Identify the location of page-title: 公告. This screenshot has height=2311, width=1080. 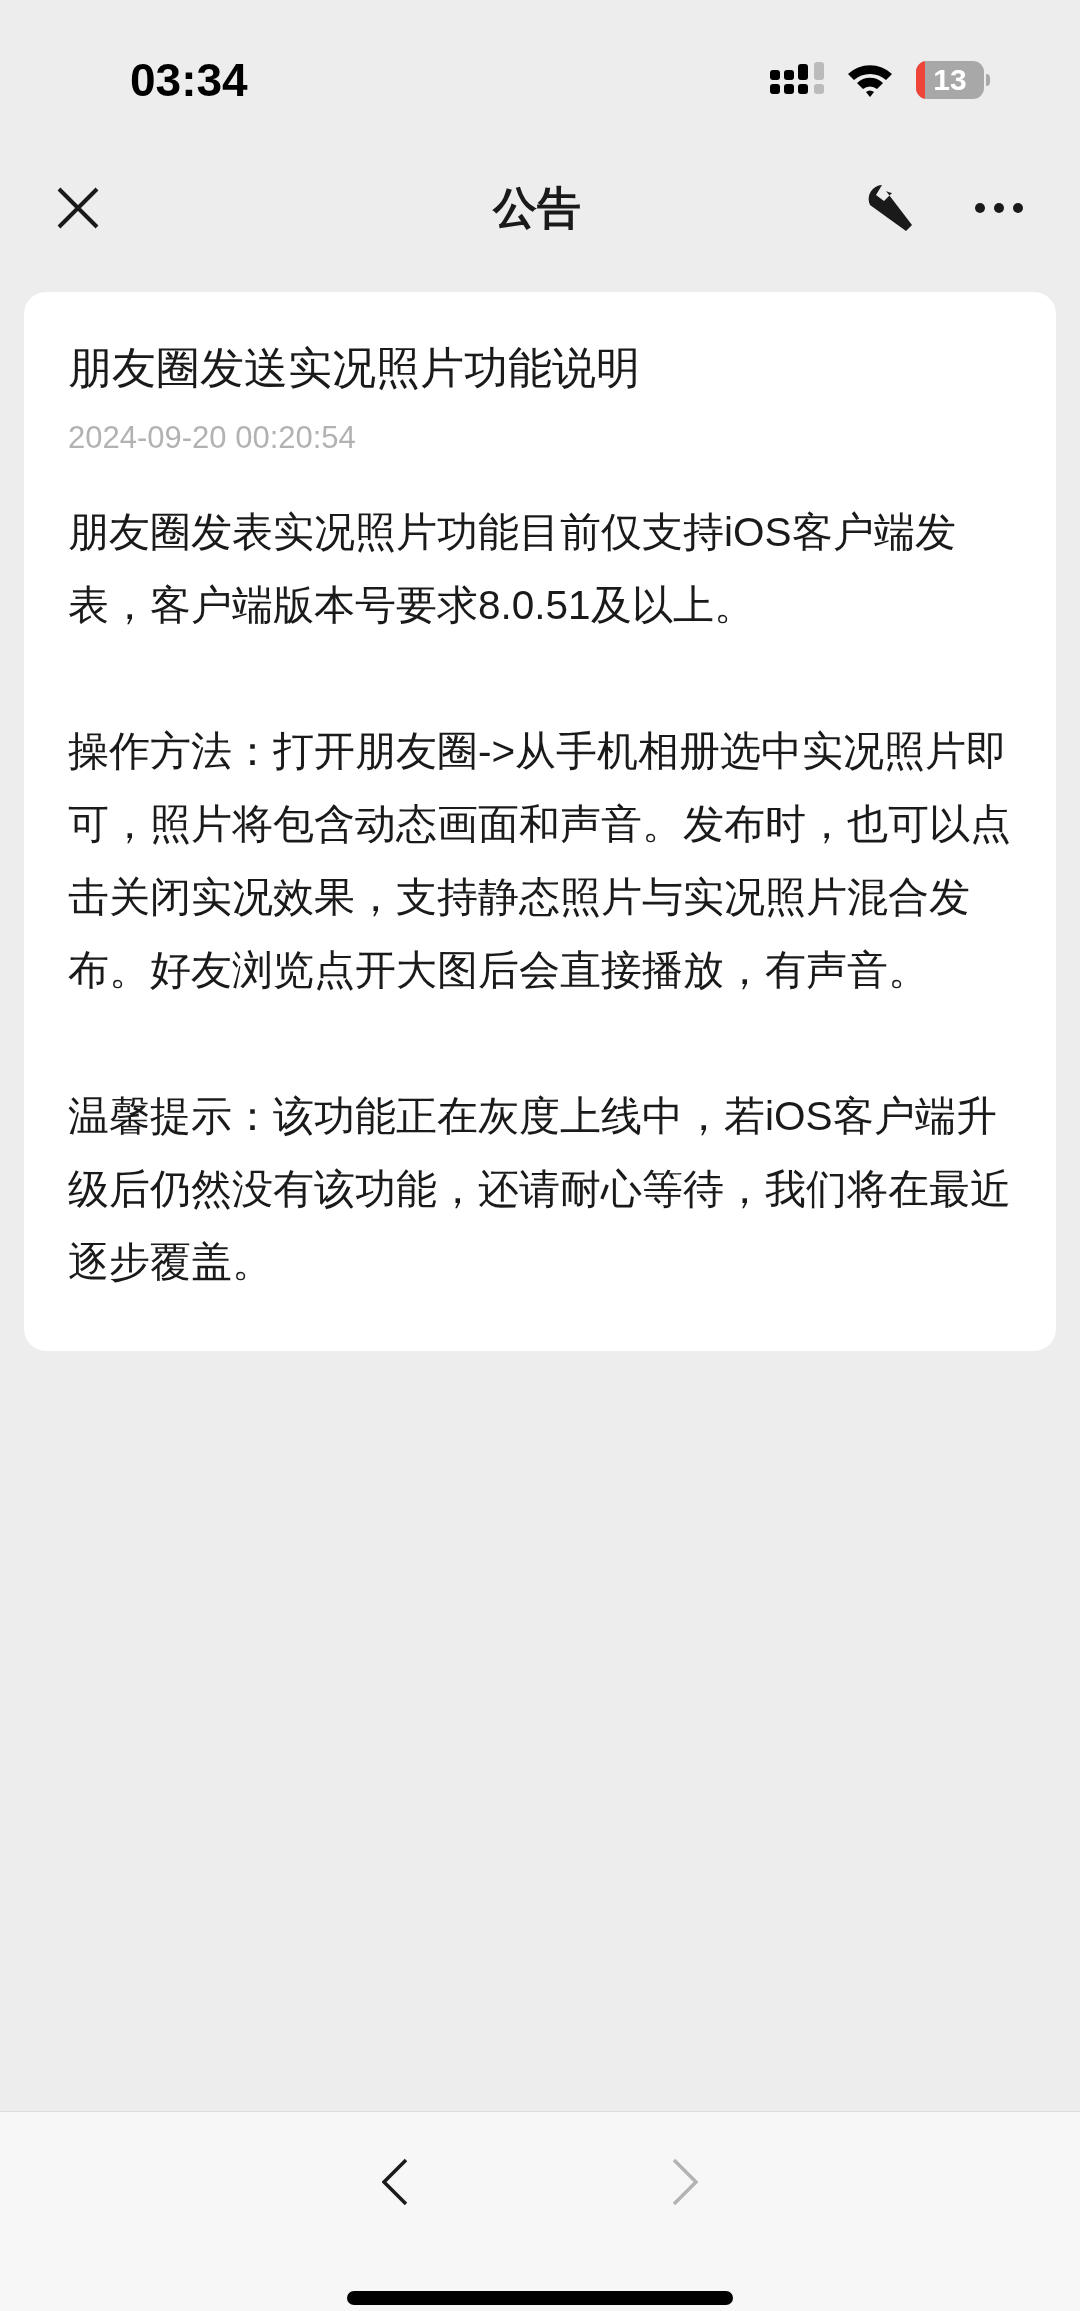
(537, 208).